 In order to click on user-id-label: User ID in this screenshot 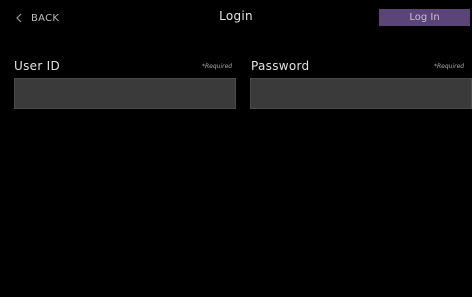, I will do `click(37, 66)`.